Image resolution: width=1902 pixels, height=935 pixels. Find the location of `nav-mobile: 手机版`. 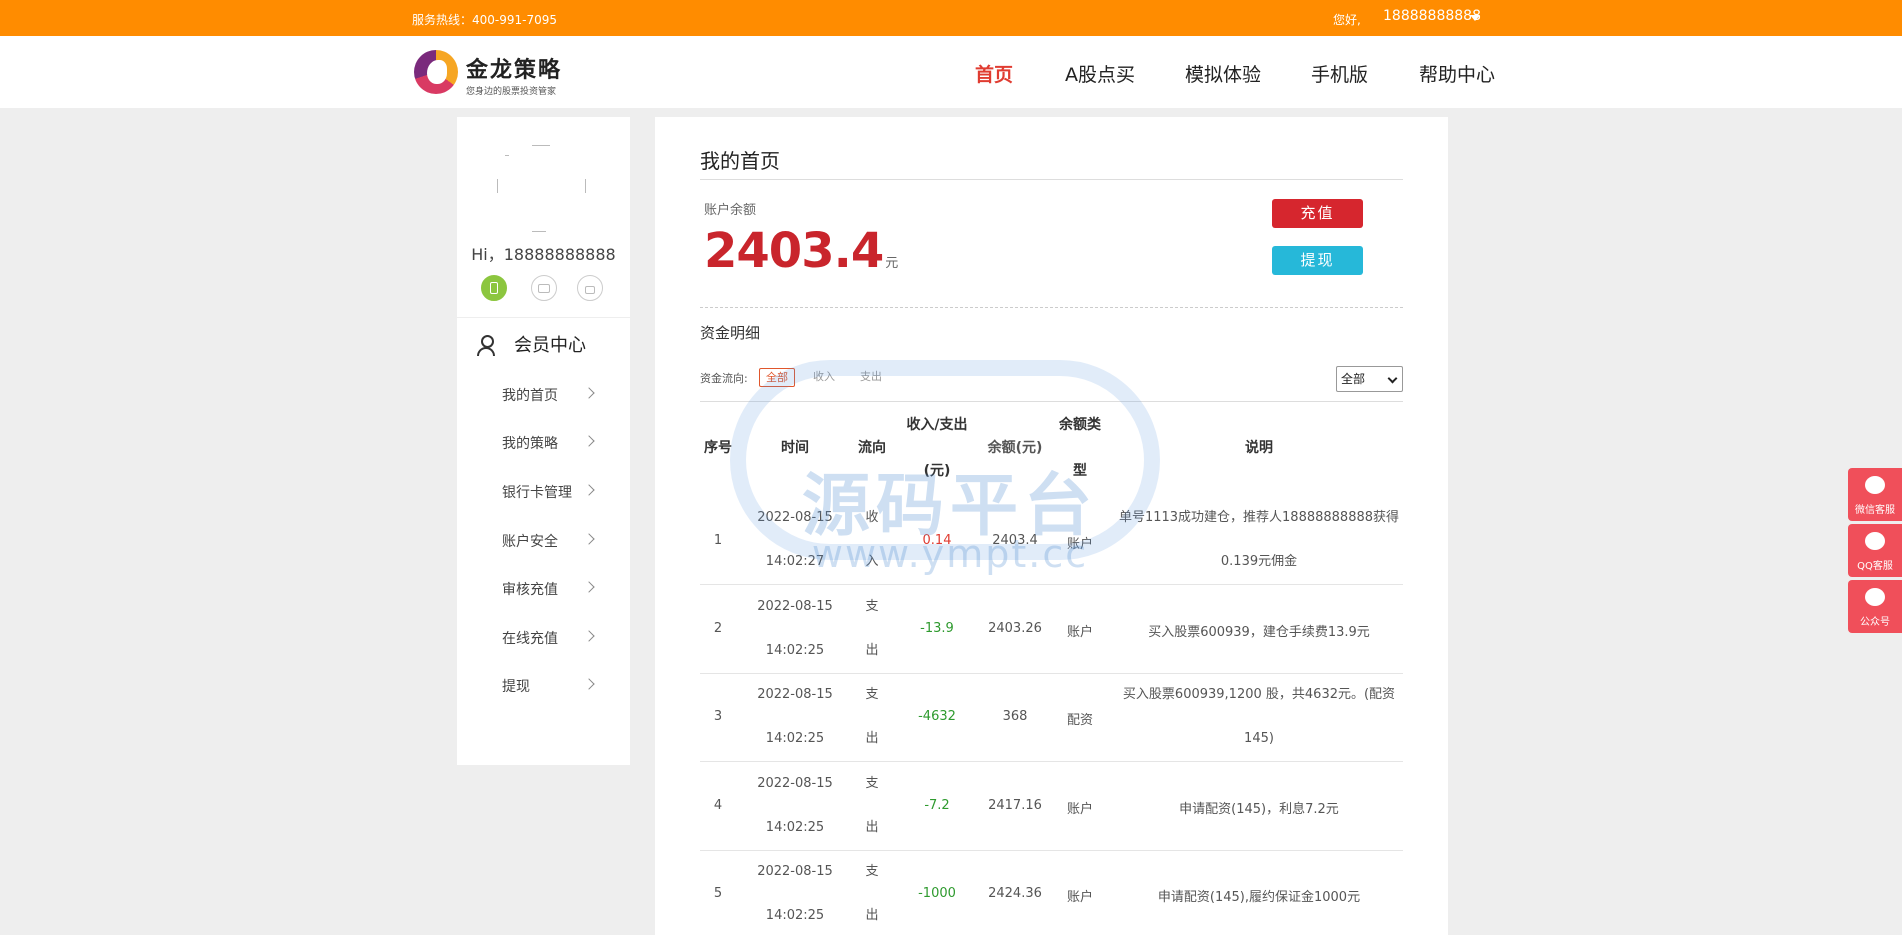

nav-mobile: 手机版 is located at coordinates (1339, 73).